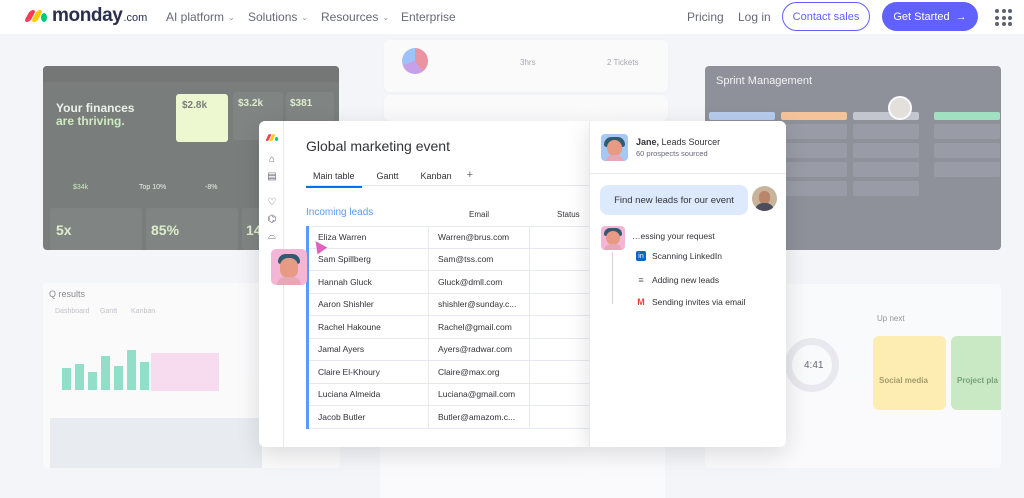  Describe the element at coordinates (369, 372) in the screenshot. I see `lead-name: Claire El-Khoury` at that location.